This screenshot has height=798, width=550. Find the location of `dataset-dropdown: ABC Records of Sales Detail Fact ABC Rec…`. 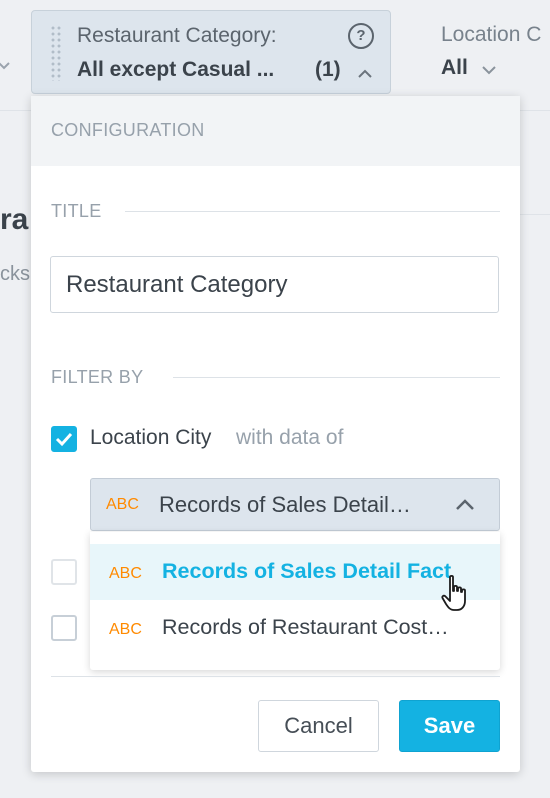

dataset-dropdown: ABC Records of Sales Detail Fact ABC Rec… is located at coordinates (295, 601).